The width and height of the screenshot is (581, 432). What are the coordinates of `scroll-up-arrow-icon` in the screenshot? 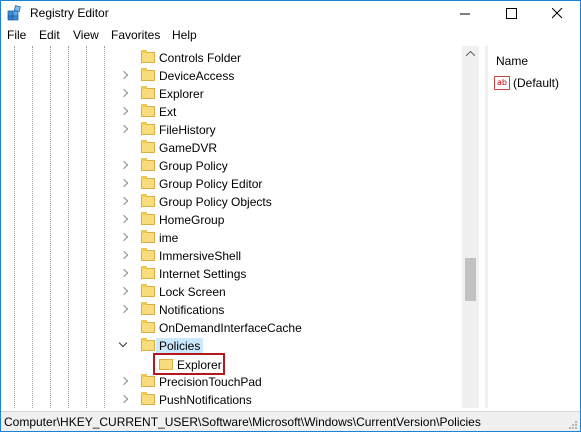 It's located at (470, 54).